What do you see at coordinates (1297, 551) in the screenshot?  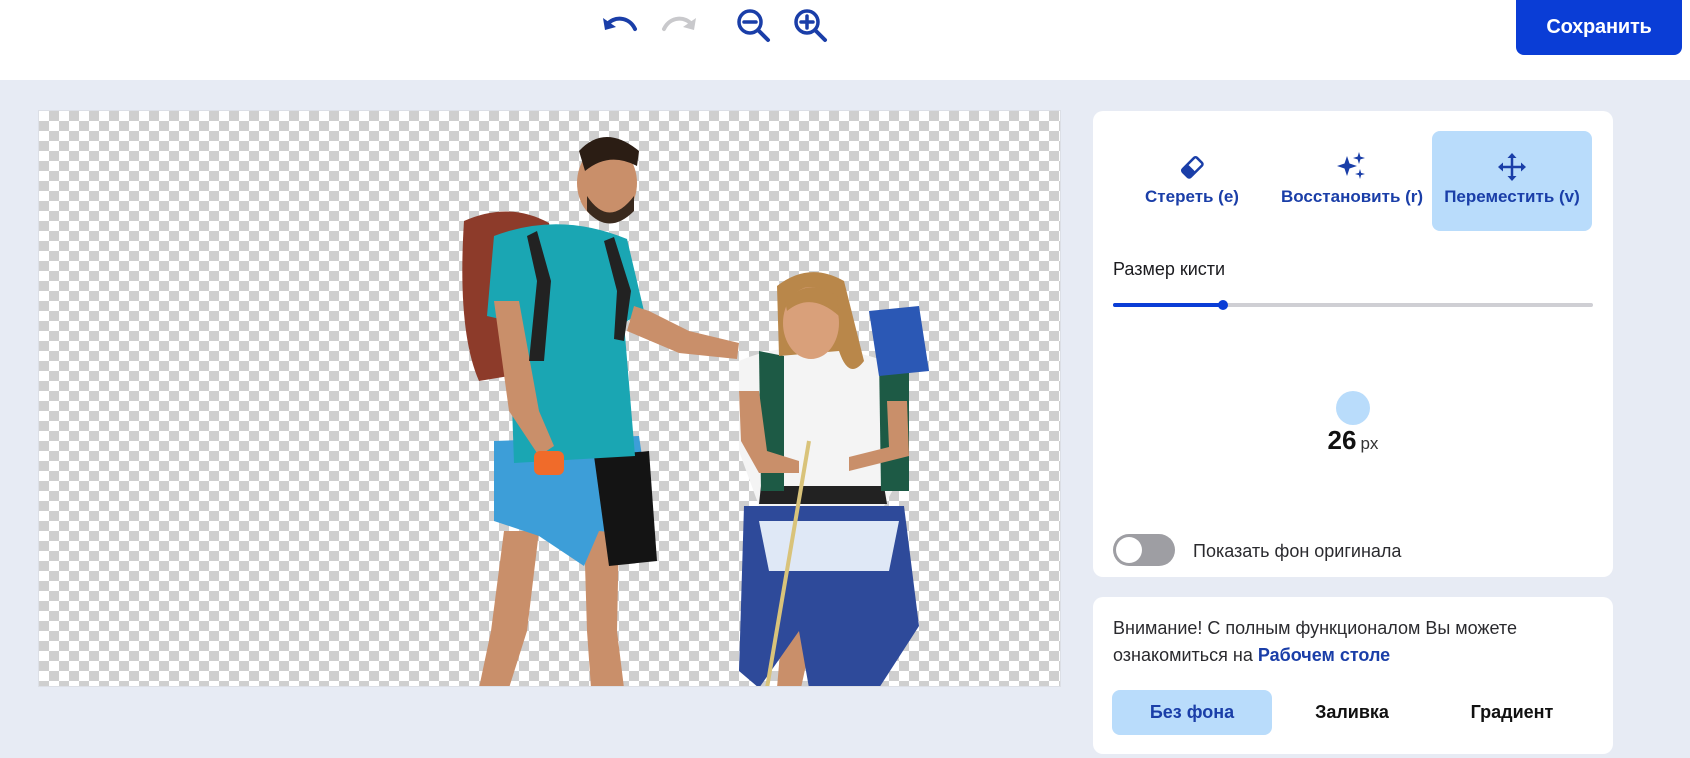 I see `show-original-label: Показать фон оригинала` at bounding box center [1297, 551].